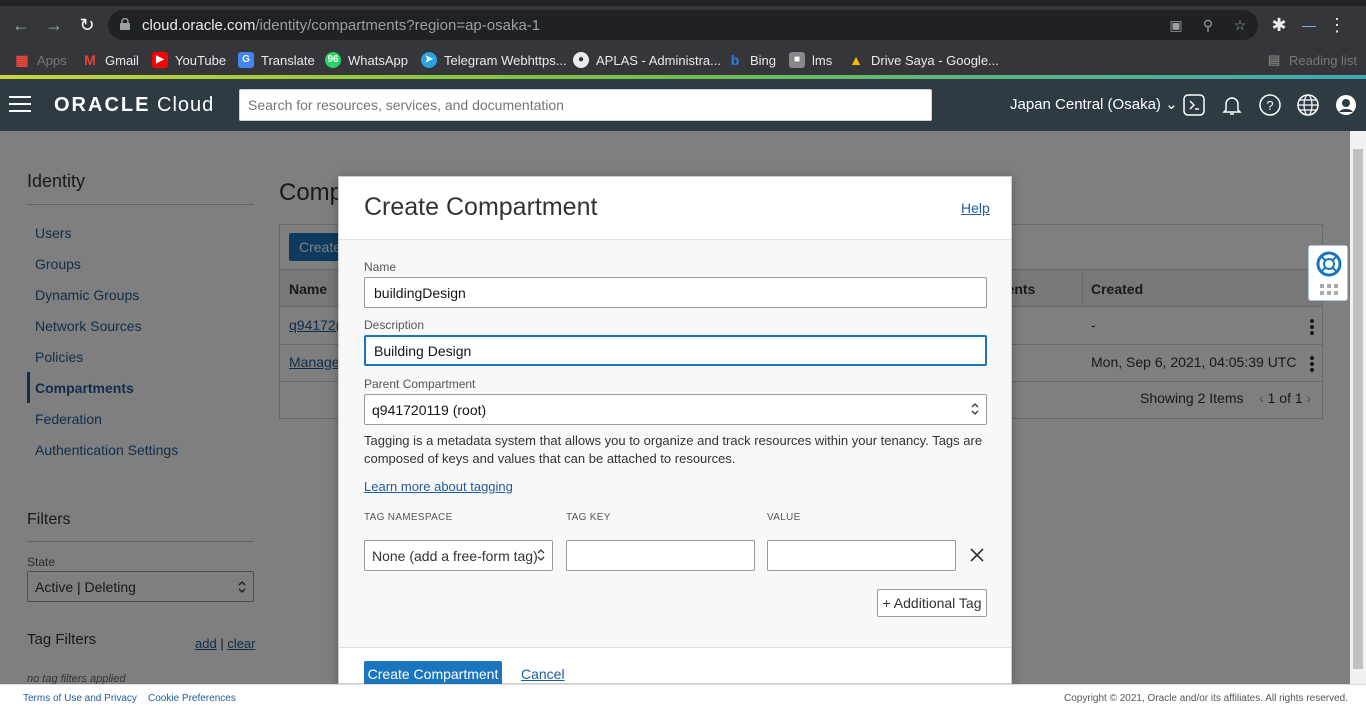  What do you see at coordinates (810, 60) in the screenshot?
I see `bookmark-lms: ■ lms` at bounding box center [810, 60].